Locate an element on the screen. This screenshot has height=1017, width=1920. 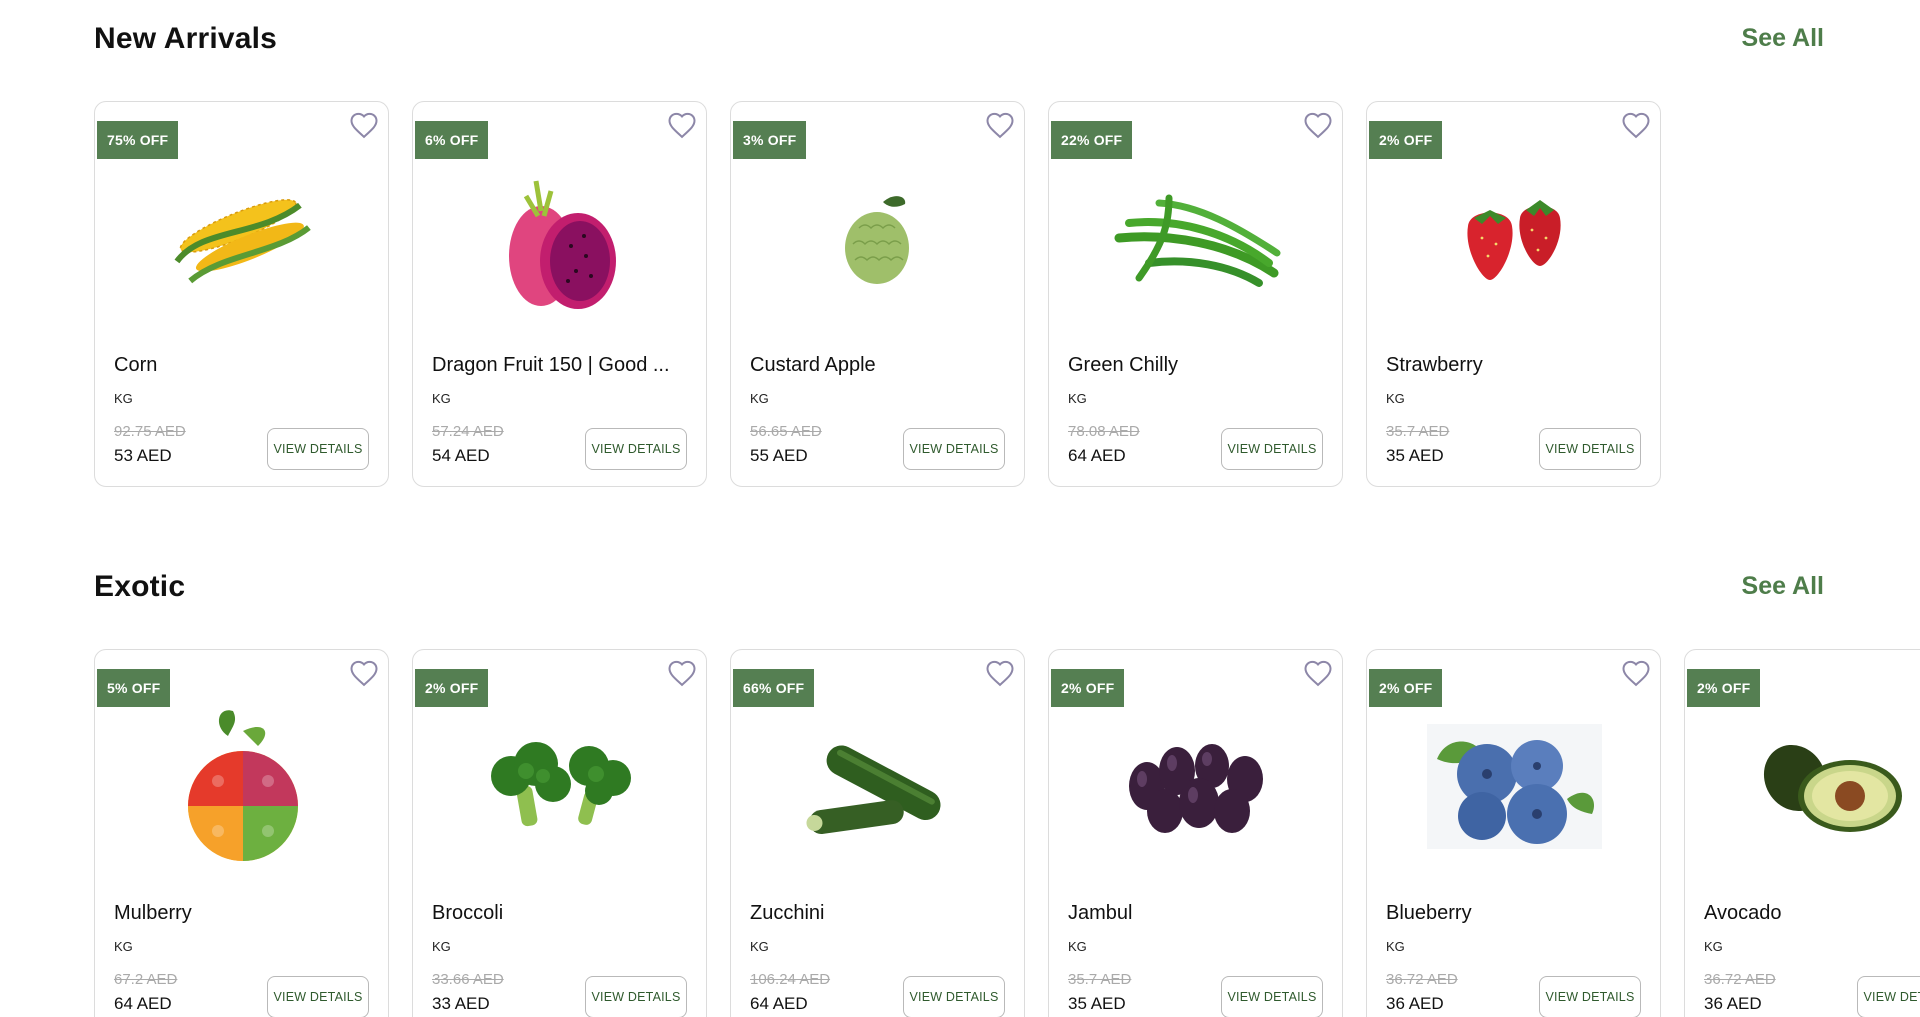
discount-badge: 5% OFF is located at coordinates (134, 688).